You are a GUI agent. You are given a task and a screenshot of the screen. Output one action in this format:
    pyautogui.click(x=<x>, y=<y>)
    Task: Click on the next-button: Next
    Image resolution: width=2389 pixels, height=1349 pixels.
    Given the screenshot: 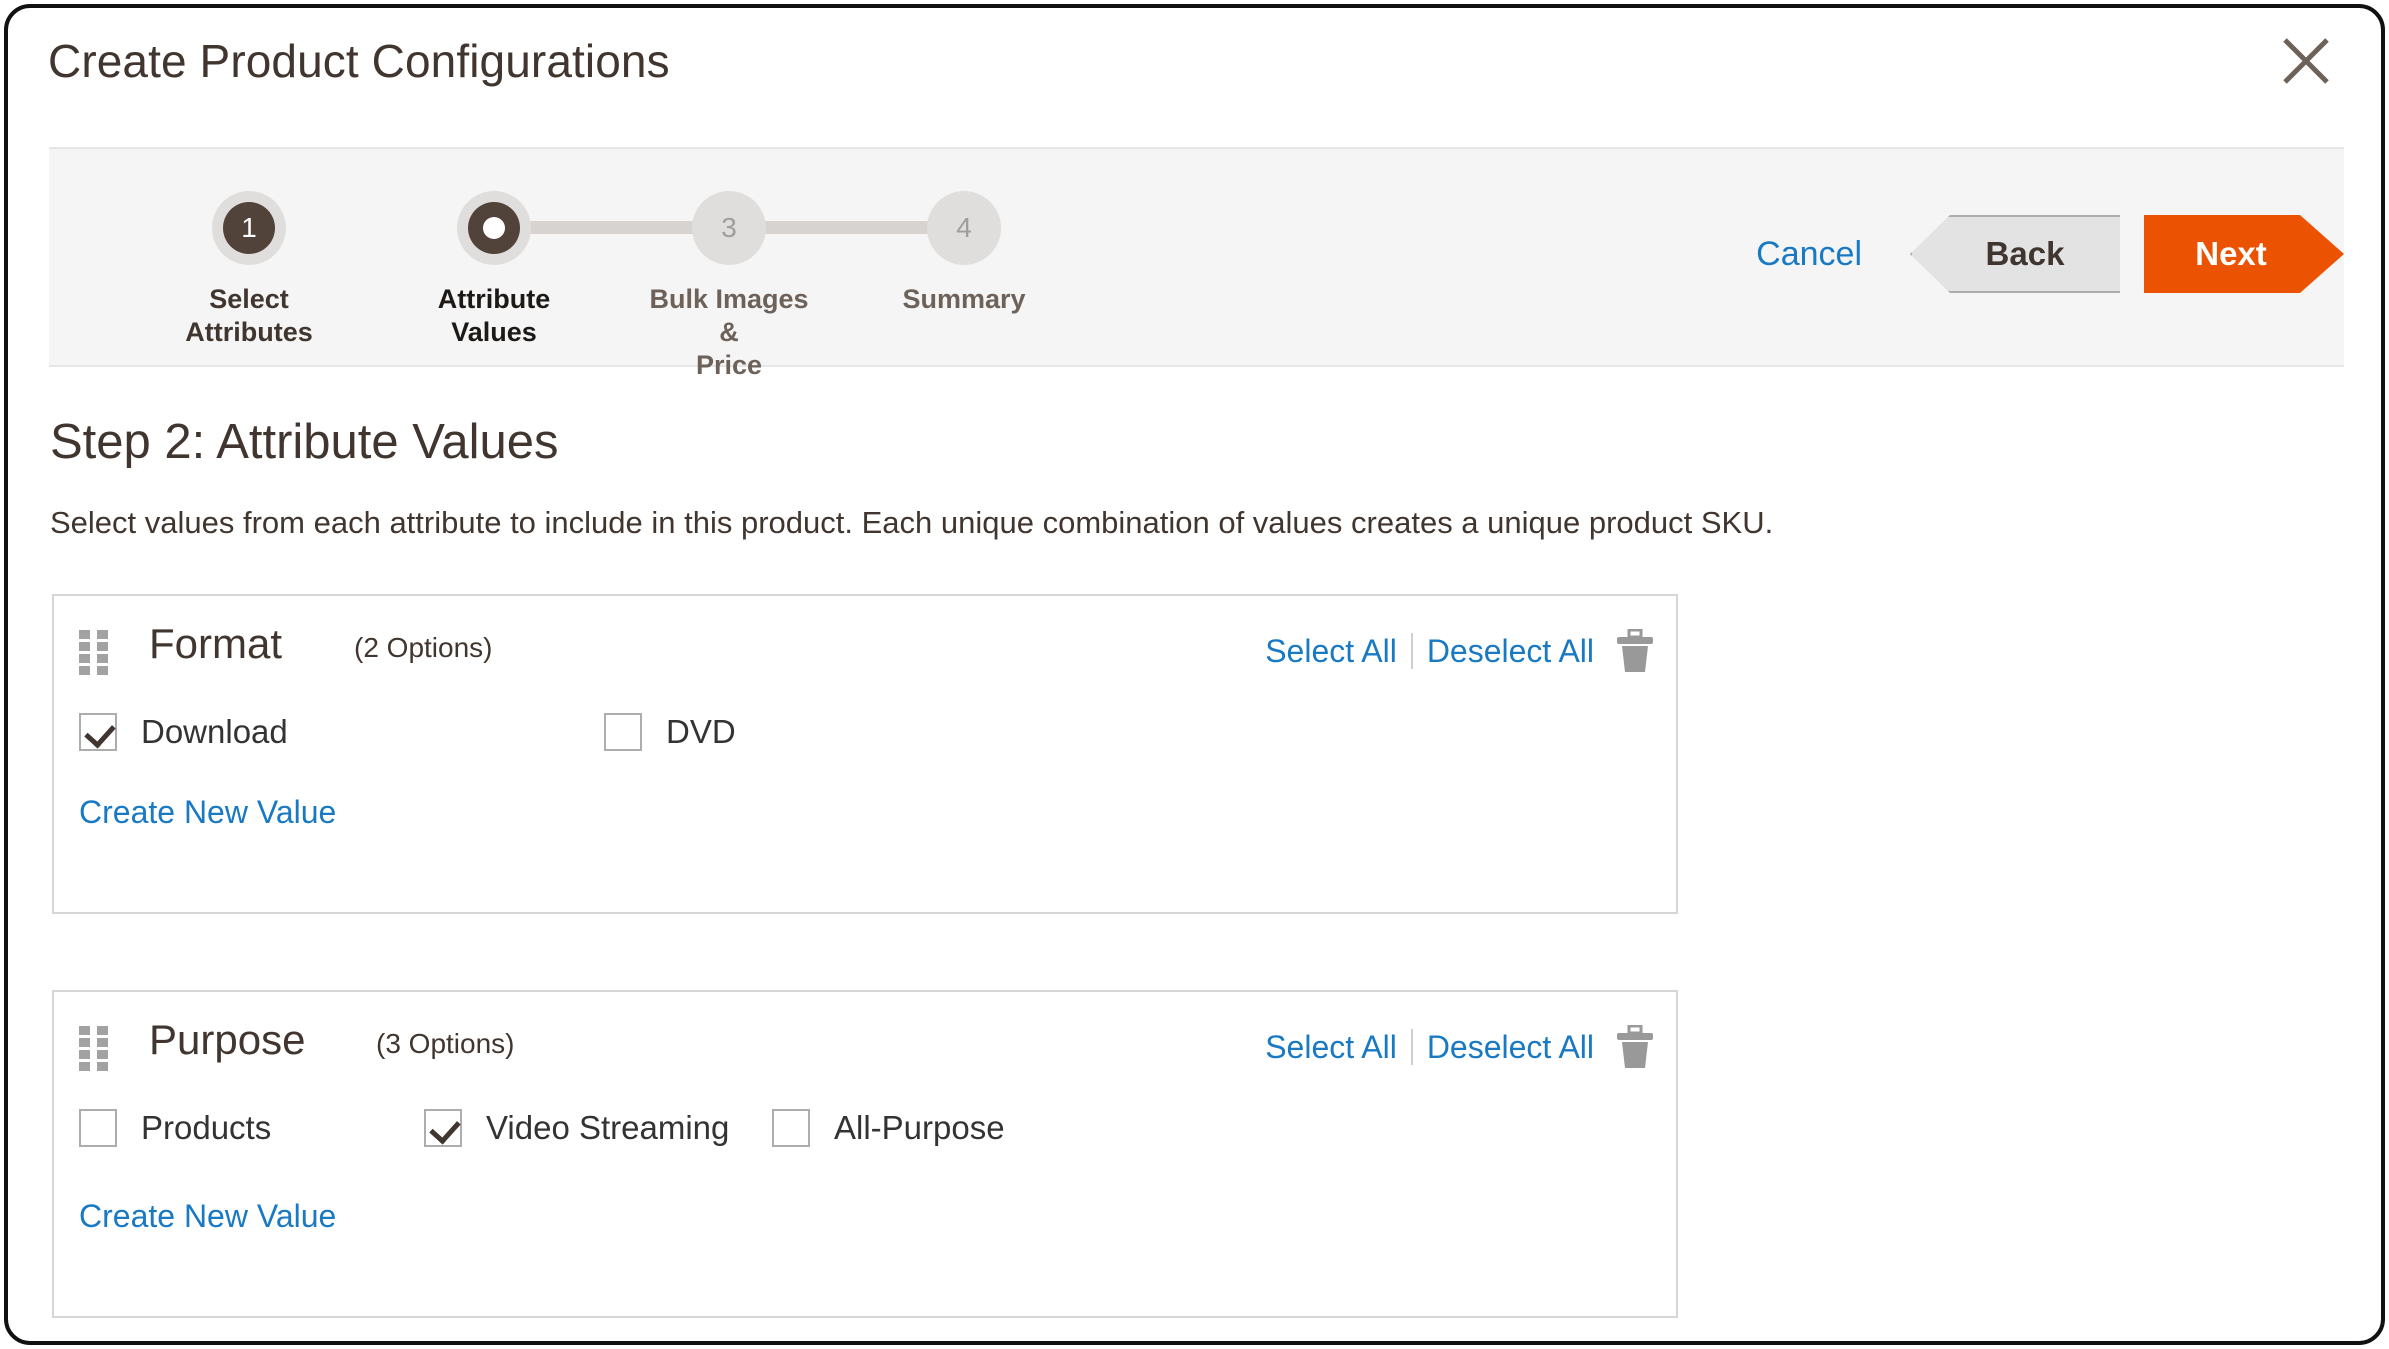 What is the action you would take?
    pyautogui.click(x=2244, y=254)
    